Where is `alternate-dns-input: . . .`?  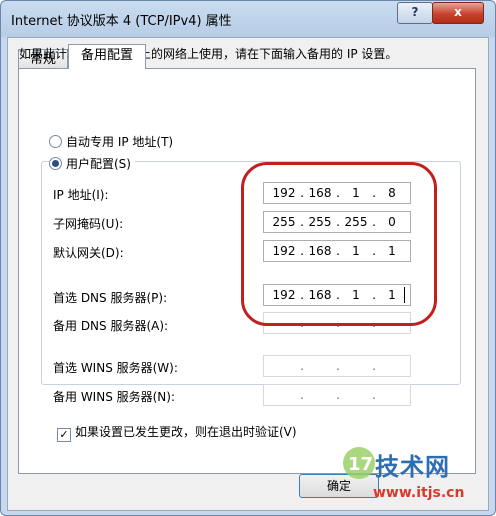 alternate-dns-input: . . . is located at coordinates (337, 323).